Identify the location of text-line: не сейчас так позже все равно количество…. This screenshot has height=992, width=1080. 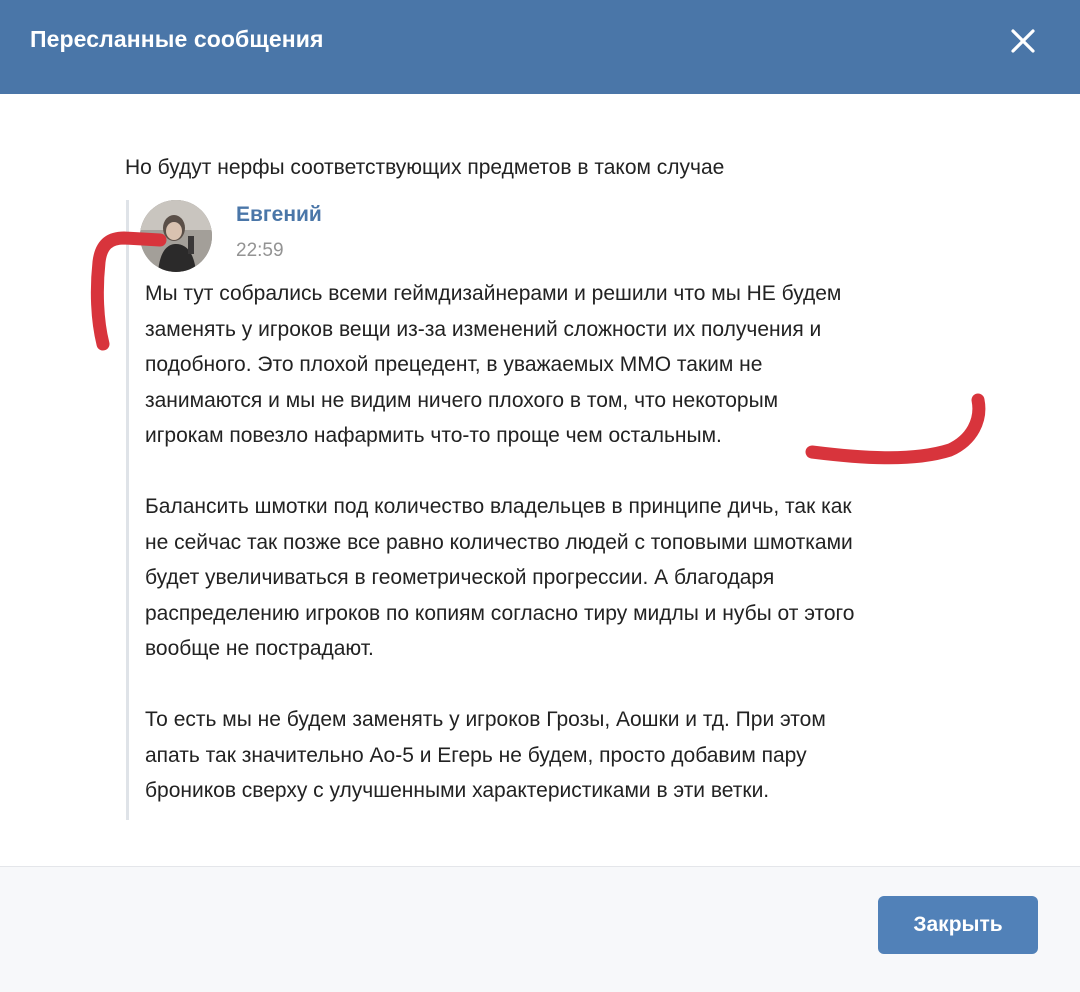
(499, 542).